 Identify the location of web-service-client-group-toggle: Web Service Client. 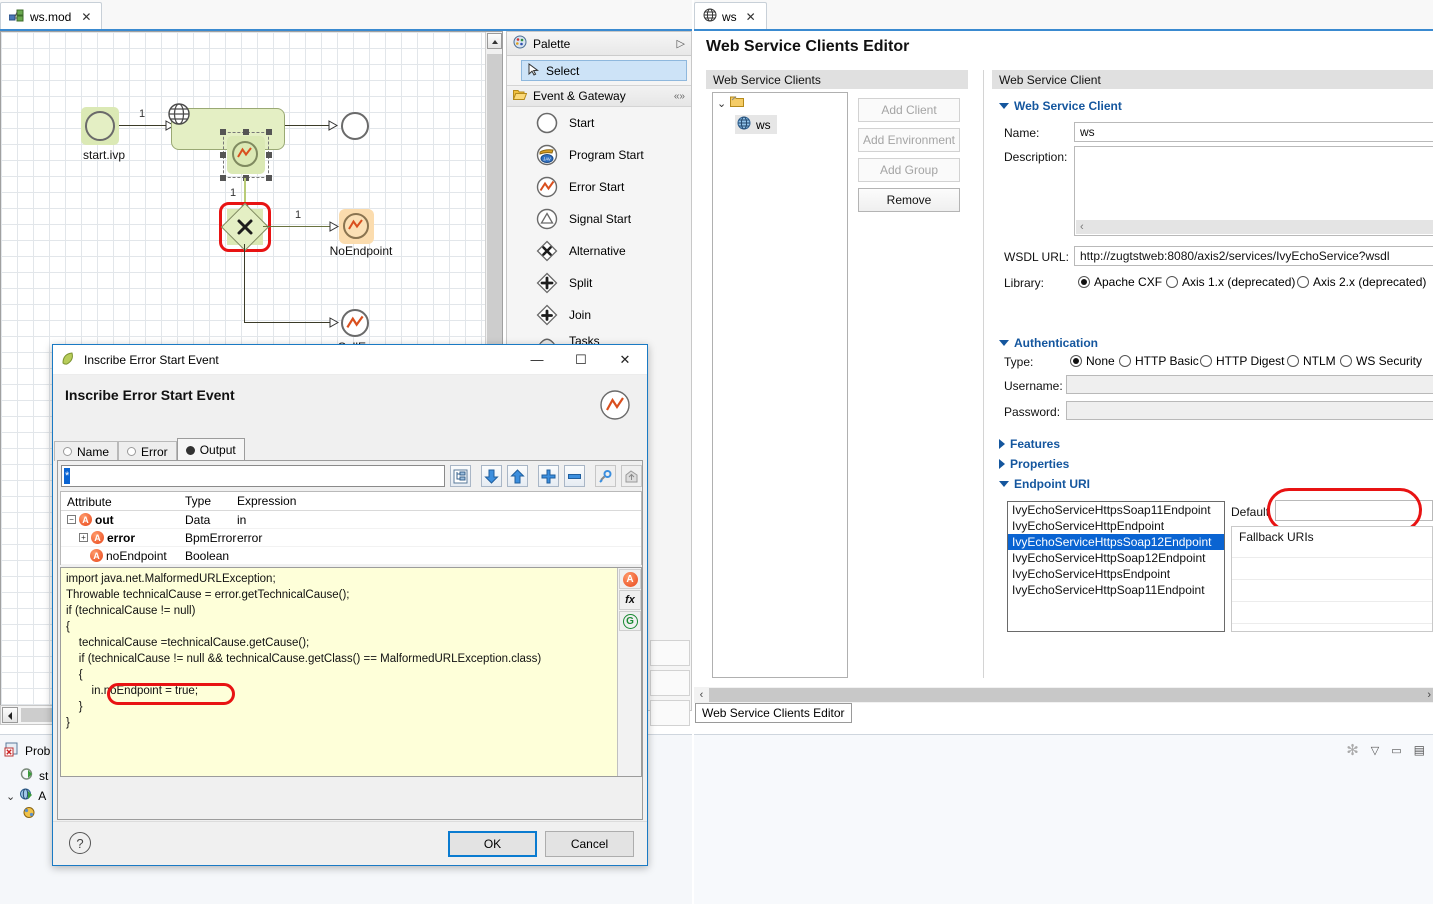
(1060, 106).